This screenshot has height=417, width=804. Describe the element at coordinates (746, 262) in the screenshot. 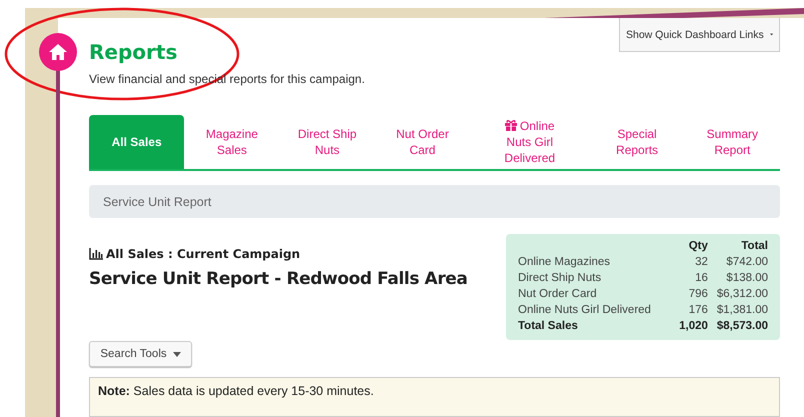

I see `total-cell-text: $742.00` at that location.